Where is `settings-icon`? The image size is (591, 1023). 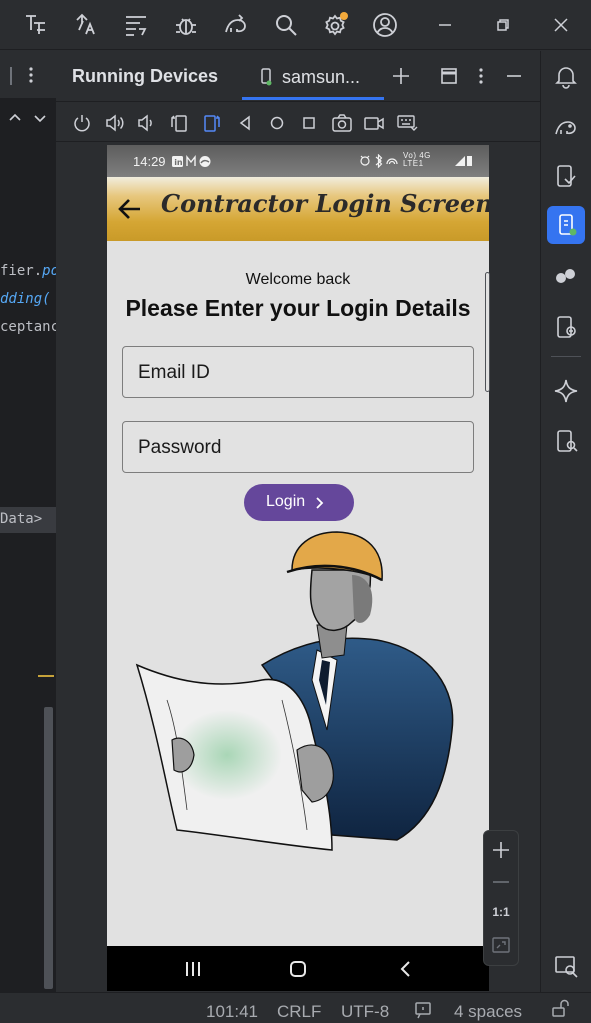 settings-icon is located at coordinates (336, 25).